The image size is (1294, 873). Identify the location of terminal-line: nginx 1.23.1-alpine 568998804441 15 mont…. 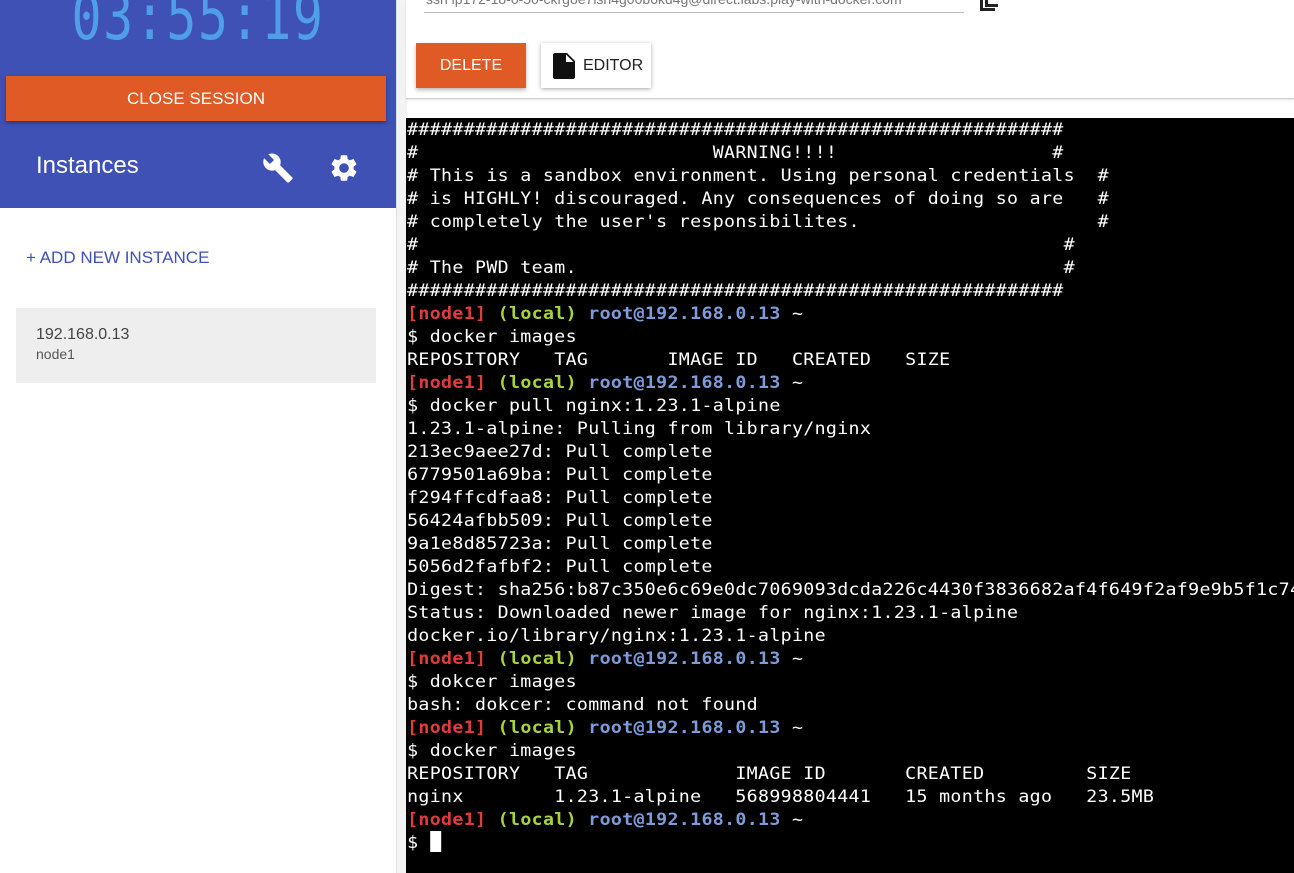
(781, 796).